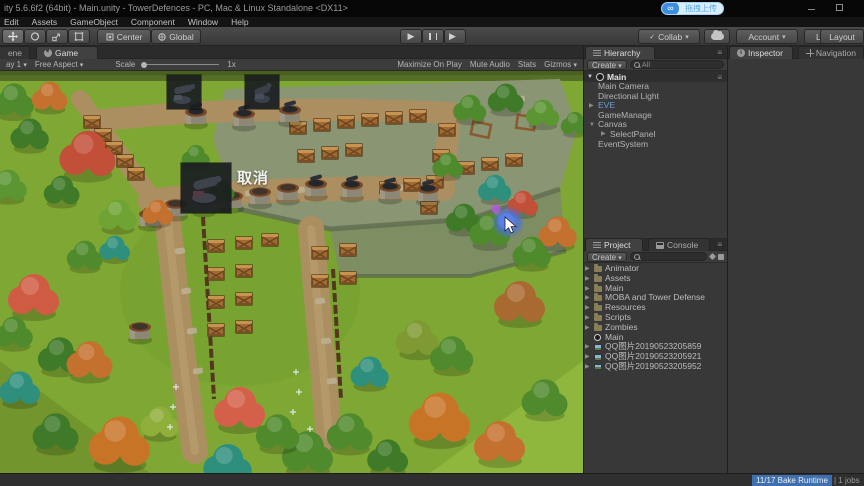 This screenshot has width=864, height=486. Describe the element at coordinates (490, 64) in the screenshot. I see `mute-audio-toggle: Mute Audio` at that location.